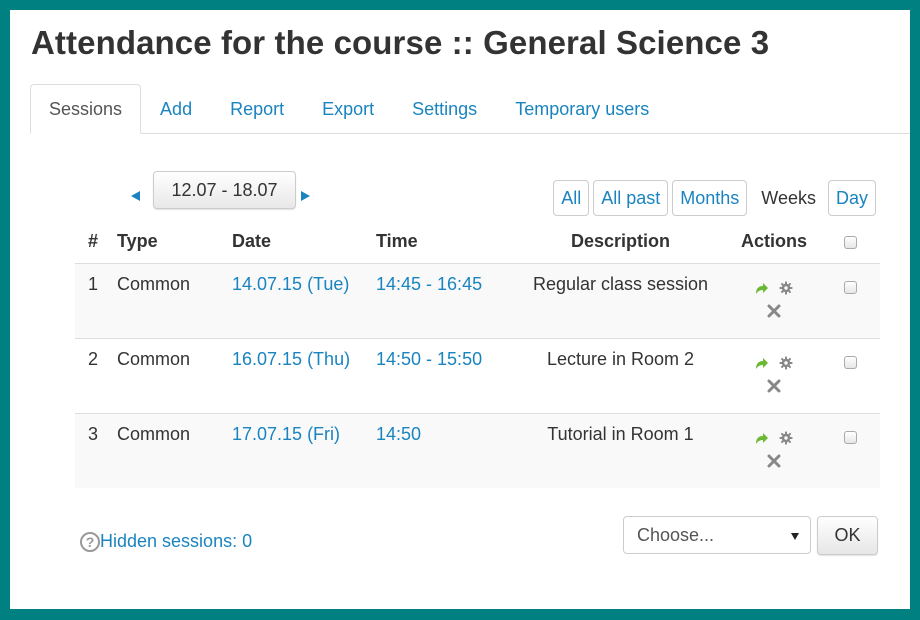  What do you see at coordinates (92, 450) in the screenshot?
I see `cell-num: 3` at bounding box center [92, 450].